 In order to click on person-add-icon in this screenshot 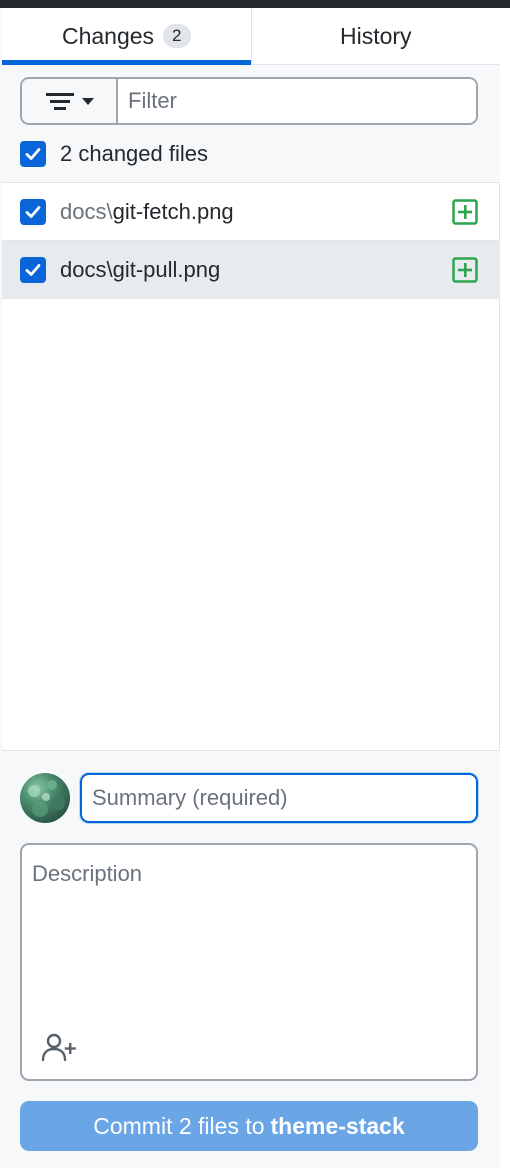, I will do `click(58, 1047)`.